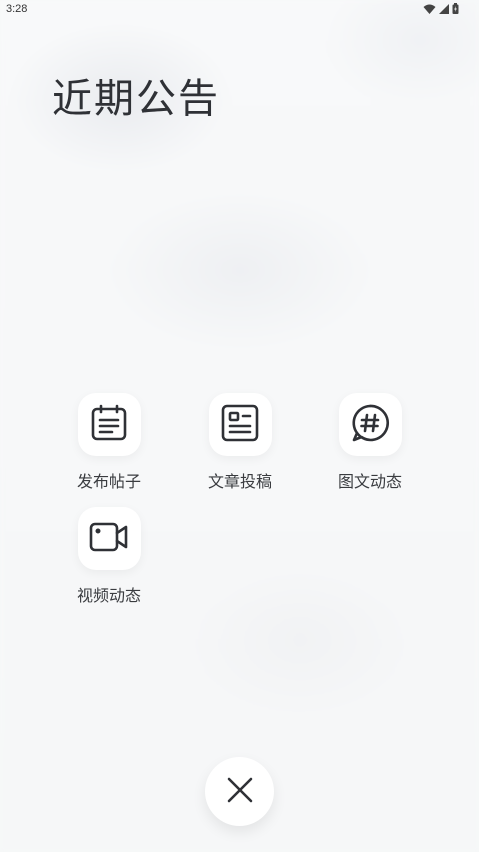  I want to click on battery-icon, so click(455, 8).